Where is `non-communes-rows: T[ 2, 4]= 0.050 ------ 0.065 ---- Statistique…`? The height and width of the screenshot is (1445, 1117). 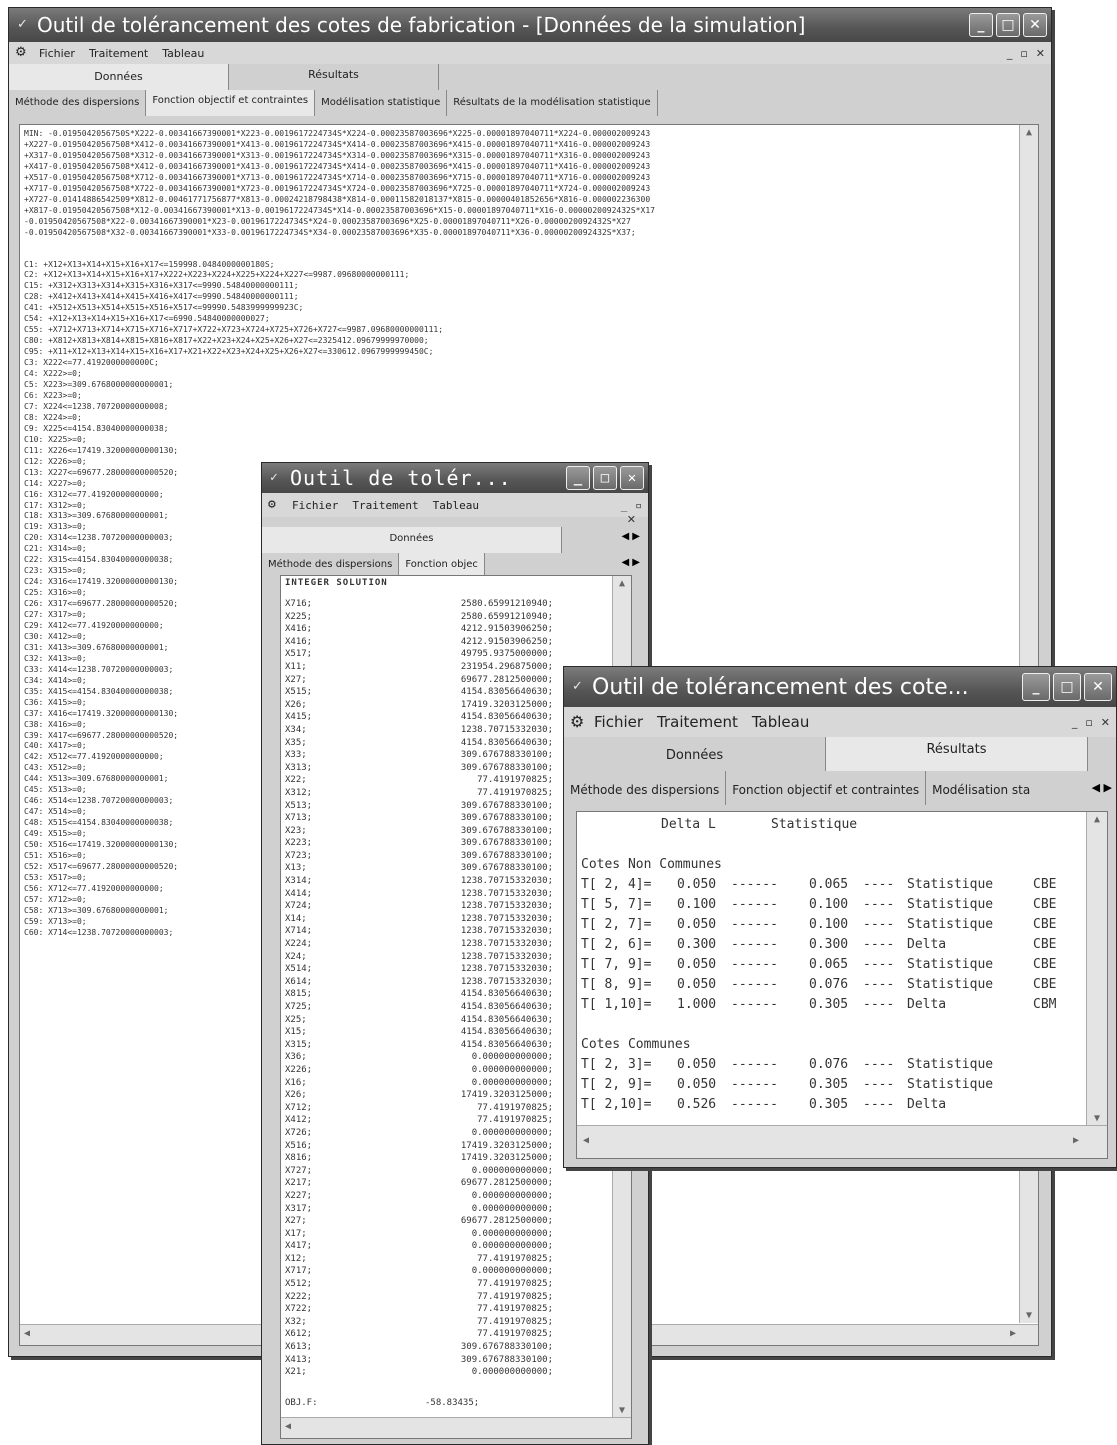 non-communes-rows: T[ 2, 4]= 0.050 ------ 0.065 ---- Statistique… is located at coordinates (831, 947).